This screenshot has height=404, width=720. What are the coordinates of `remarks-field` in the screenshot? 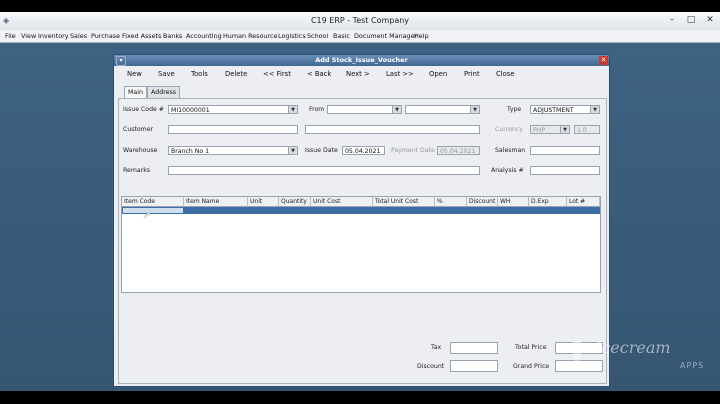 It's located at (324, 170).